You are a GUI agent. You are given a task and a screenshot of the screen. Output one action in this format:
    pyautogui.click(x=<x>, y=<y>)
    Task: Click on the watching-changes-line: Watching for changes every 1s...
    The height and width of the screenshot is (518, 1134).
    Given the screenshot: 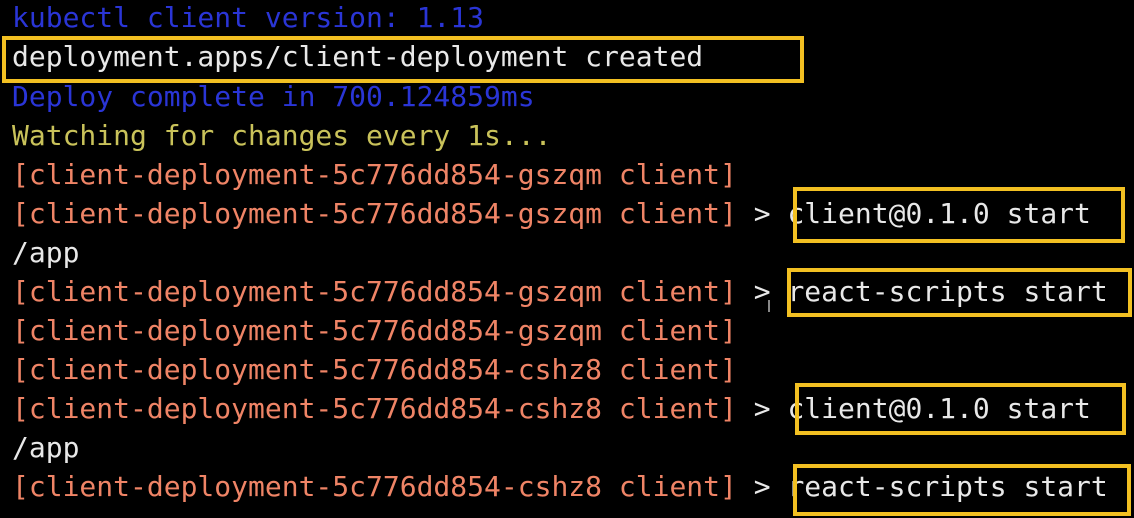 What is the action you would take?
    pyautogui.click(x=282, y=135)
    